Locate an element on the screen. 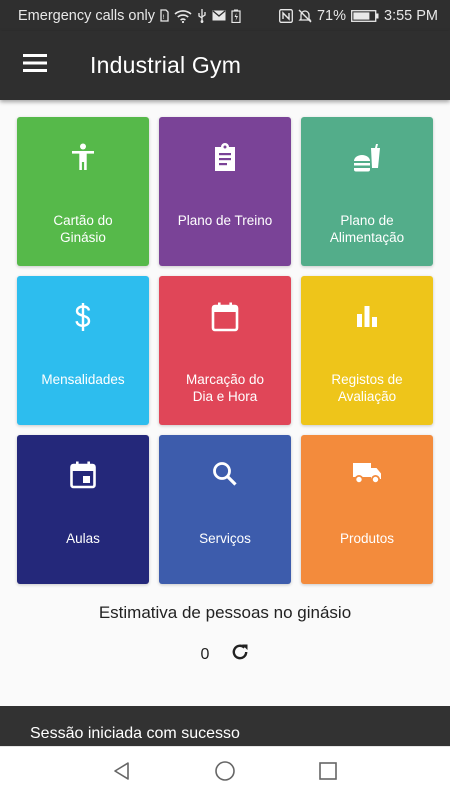 The height and width of the screenshot is (800, 450). menu-button is located at coordinates (35, 65).